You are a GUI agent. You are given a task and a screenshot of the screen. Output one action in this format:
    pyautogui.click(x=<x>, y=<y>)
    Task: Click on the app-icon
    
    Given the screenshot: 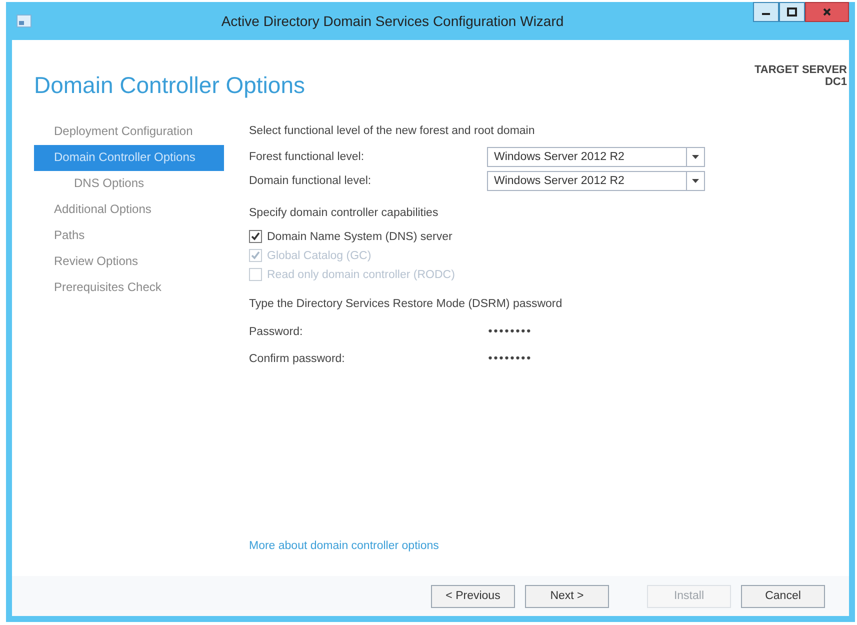 What is the action you would take?
    pyautogui.click(x=24, y=21)
    